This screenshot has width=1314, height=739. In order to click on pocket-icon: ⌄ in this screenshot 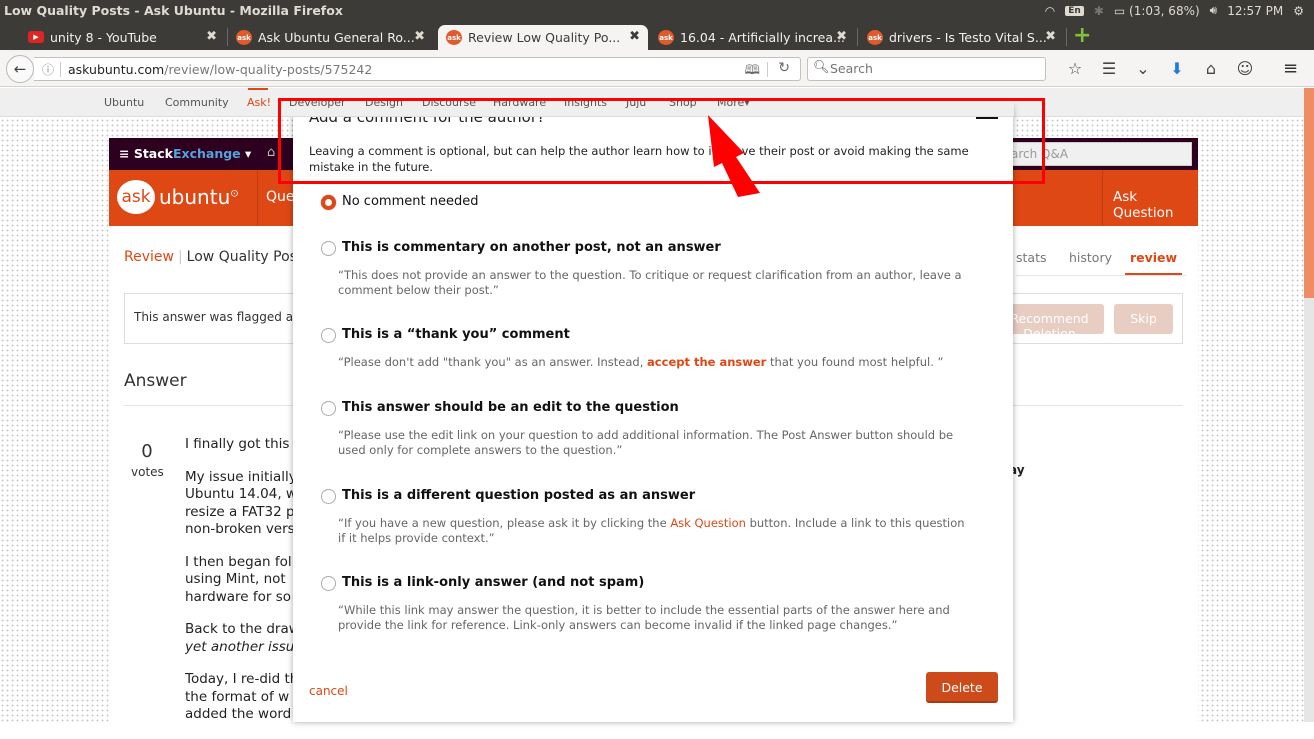, I will do `click(1143, 68)`.